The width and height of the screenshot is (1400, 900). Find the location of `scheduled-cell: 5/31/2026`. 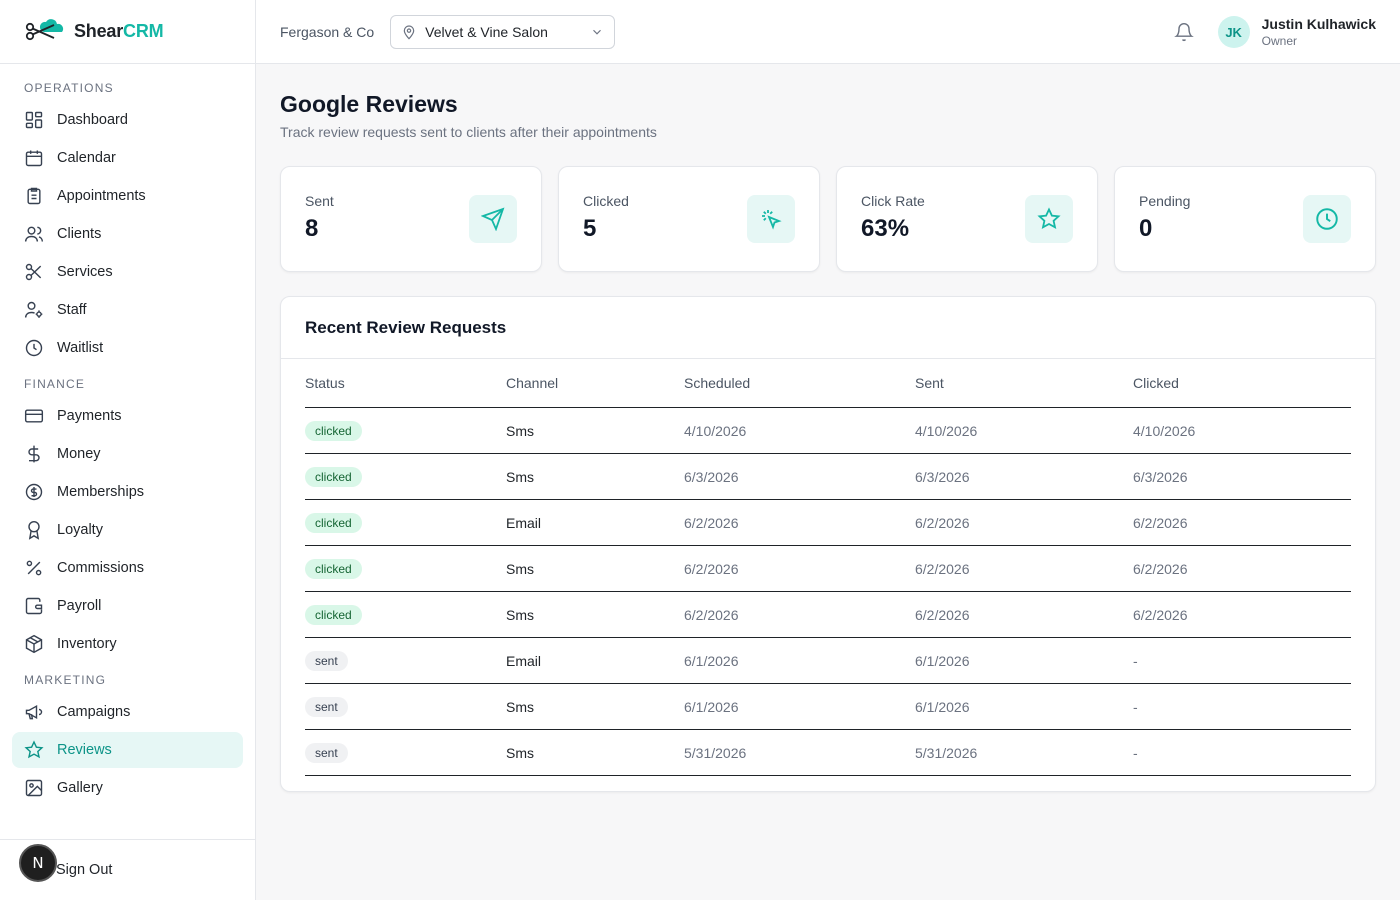

scheduled-cell: 5/31/2026 is located at coordinates (715, 752).